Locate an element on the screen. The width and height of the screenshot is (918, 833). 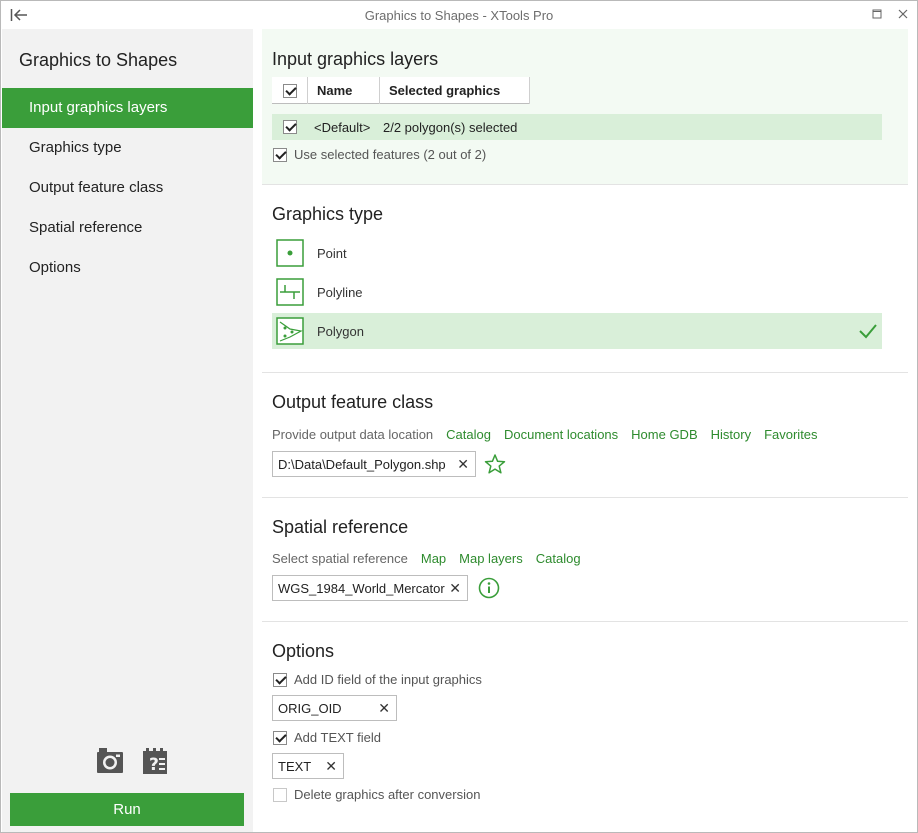
clear-output-path-icon: ✕ is located at coordinates (463, 464).